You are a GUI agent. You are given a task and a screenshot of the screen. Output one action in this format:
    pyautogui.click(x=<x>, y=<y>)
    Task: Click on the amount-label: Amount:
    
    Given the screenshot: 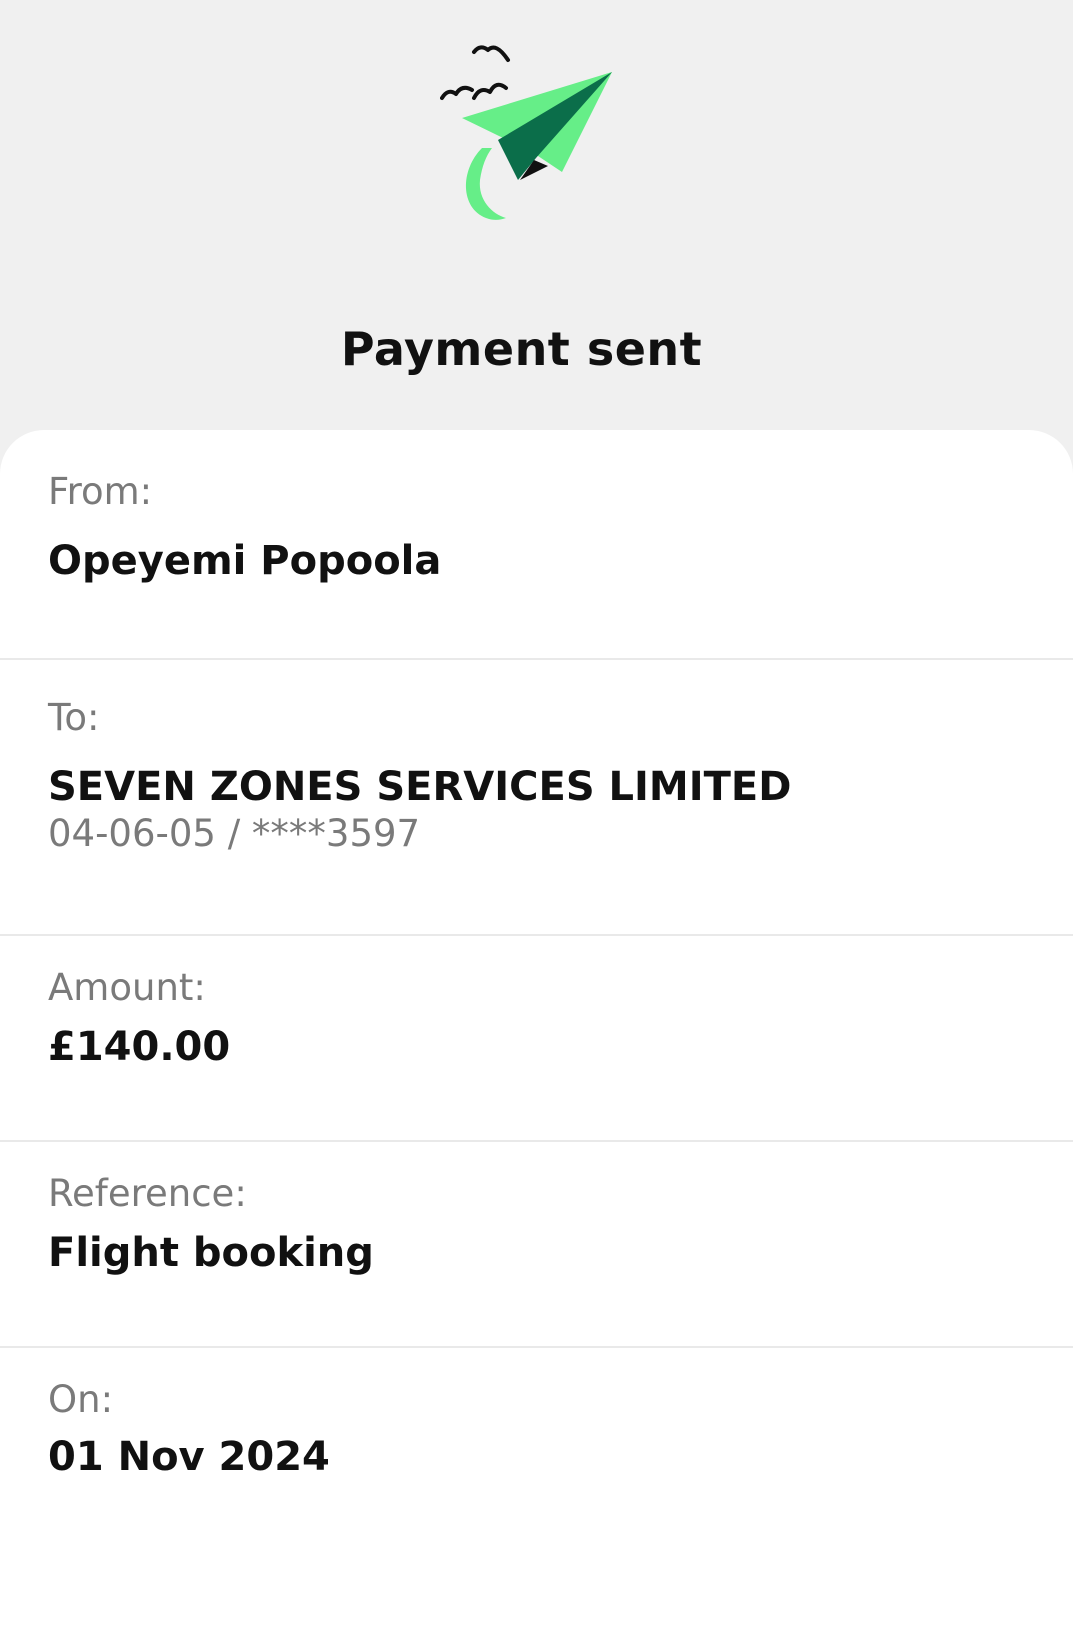 What is the action you would take?
    pyautogui.click(x=127, y=987)
    